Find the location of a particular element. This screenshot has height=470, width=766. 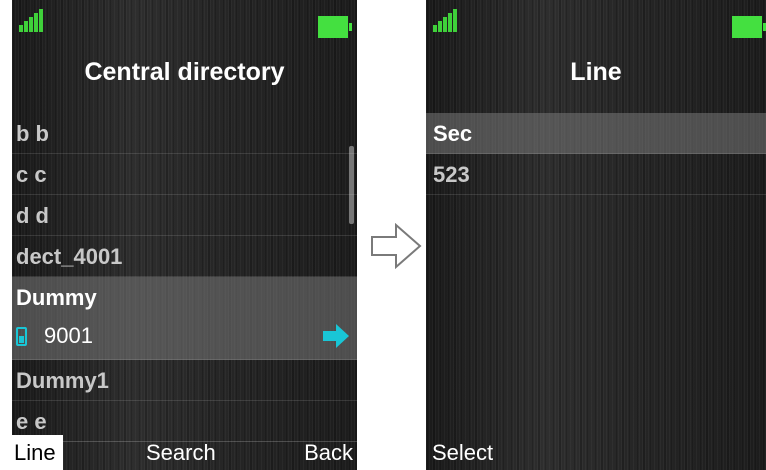

list-item-label: b b is located at coordinates (32, 133).